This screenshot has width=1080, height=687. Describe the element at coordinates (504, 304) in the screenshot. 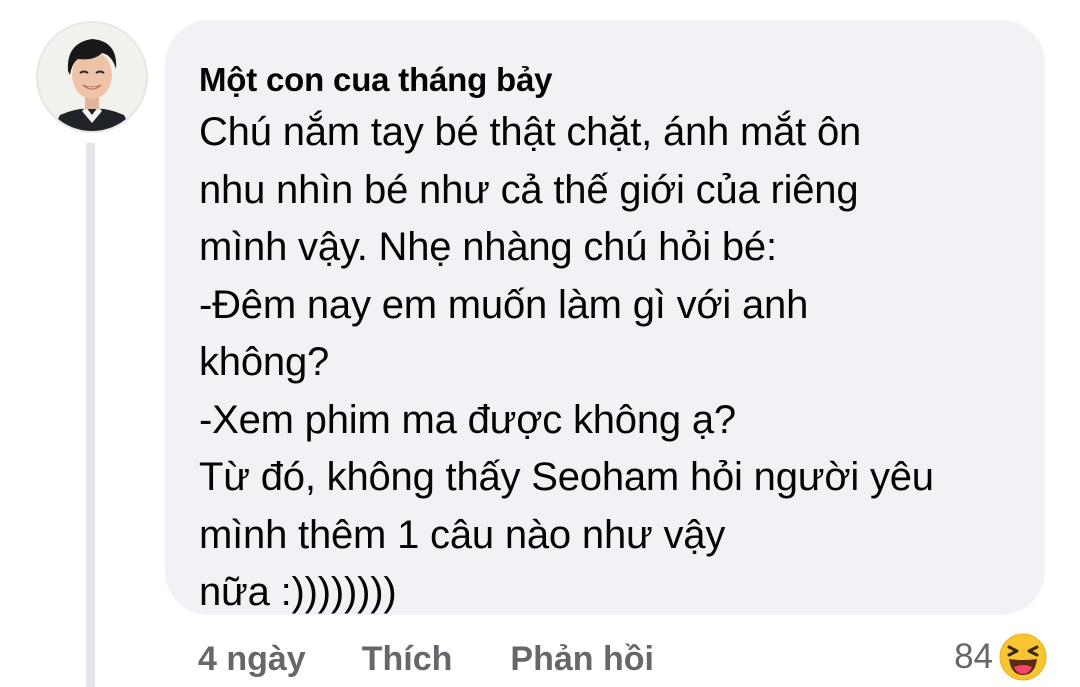

I see `comment-text-line: -Đêm nay em muốn làm gì với anh` at that location.